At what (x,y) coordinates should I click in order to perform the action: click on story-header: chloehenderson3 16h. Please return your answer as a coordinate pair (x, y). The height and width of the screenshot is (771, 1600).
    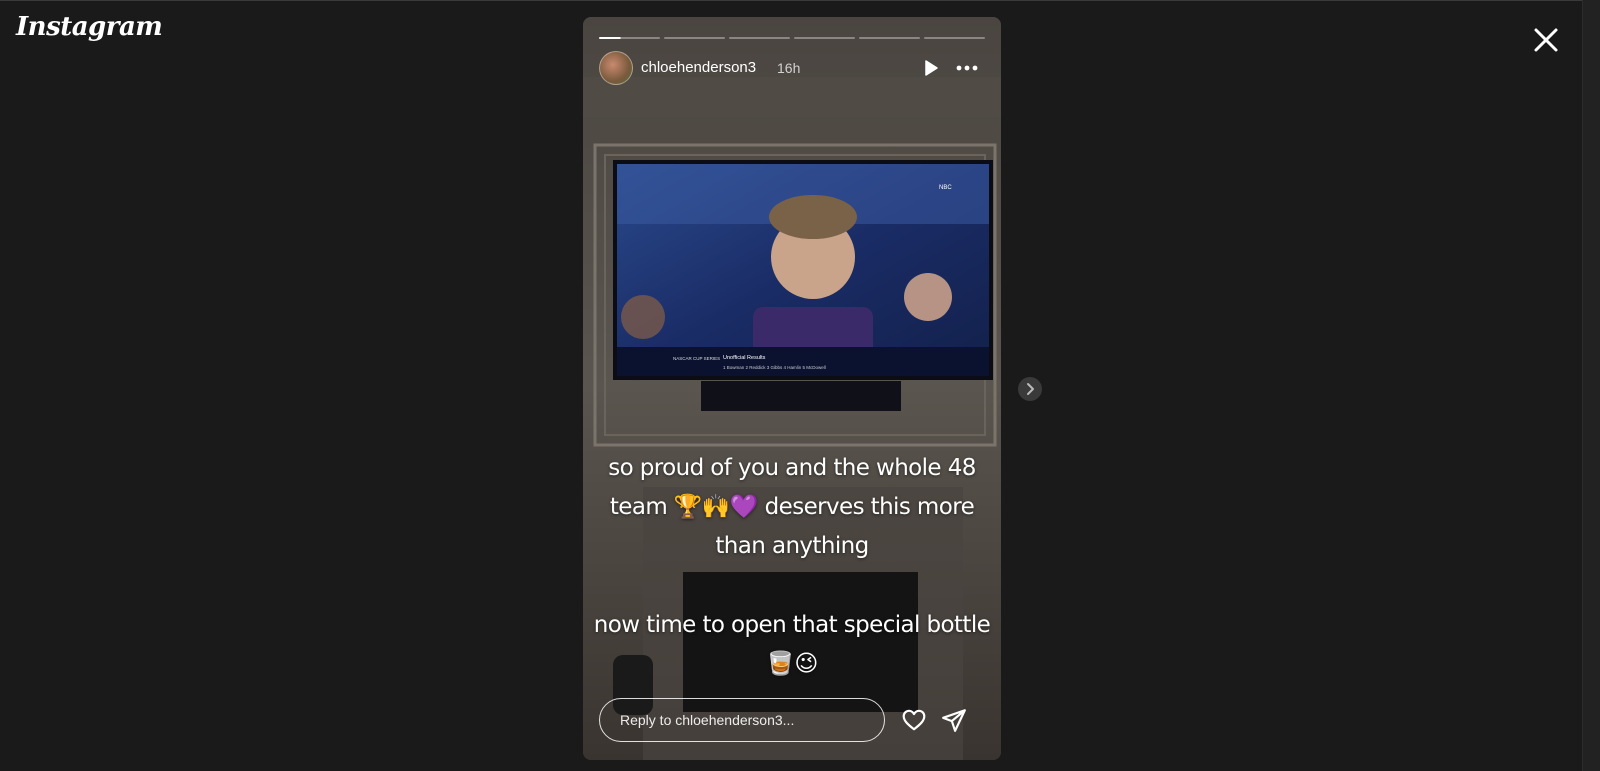
    Looking at the image, I should click on (792, 69).